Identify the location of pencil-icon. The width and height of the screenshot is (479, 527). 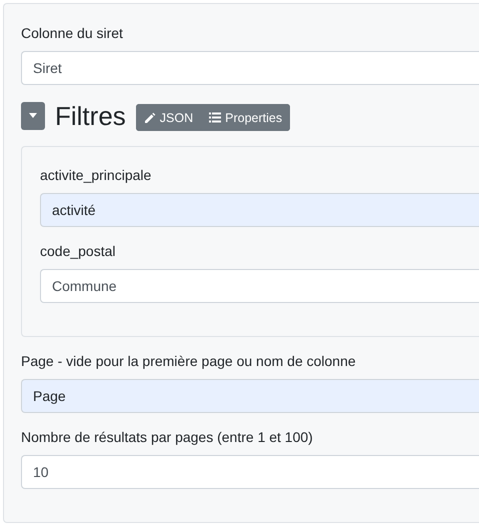
(150, 118).